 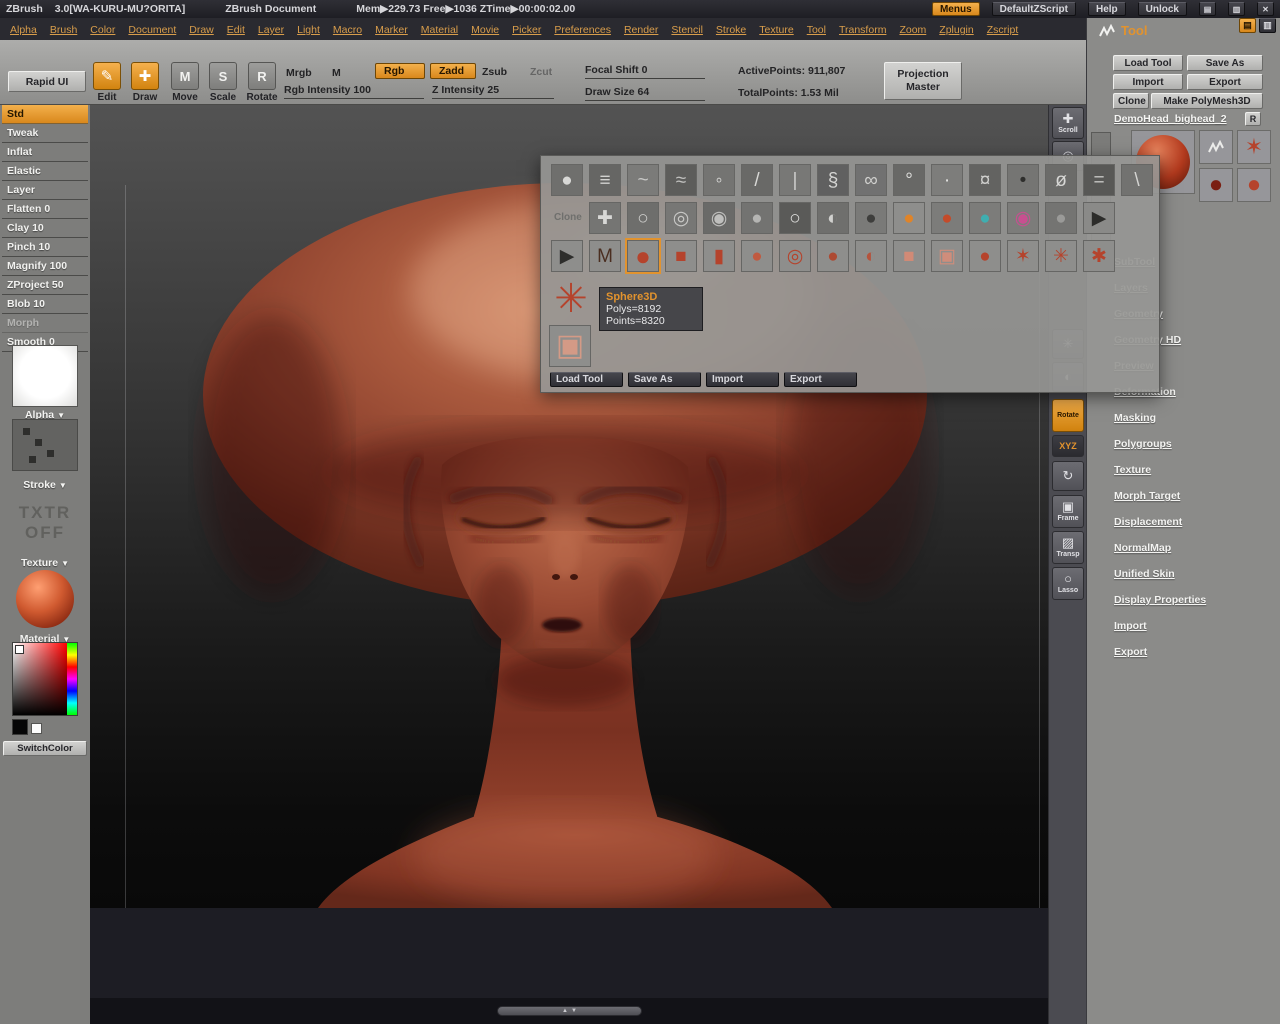 What do you see at coordinates (645, 93) in the screenshot?
I see `draw-size-slider: Draw Size 64` at bounding box center [645, 93].